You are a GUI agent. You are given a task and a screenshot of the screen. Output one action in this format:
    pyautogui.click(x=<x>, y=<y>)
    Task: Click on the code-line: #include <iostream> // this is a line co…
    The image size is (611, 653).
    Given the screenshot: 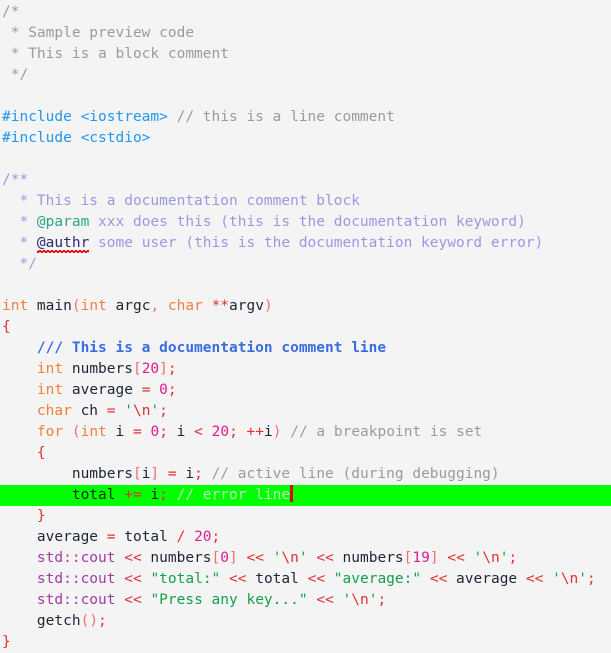 What is the action you would take?
    pyautogui.click(x=305, y=117)
    